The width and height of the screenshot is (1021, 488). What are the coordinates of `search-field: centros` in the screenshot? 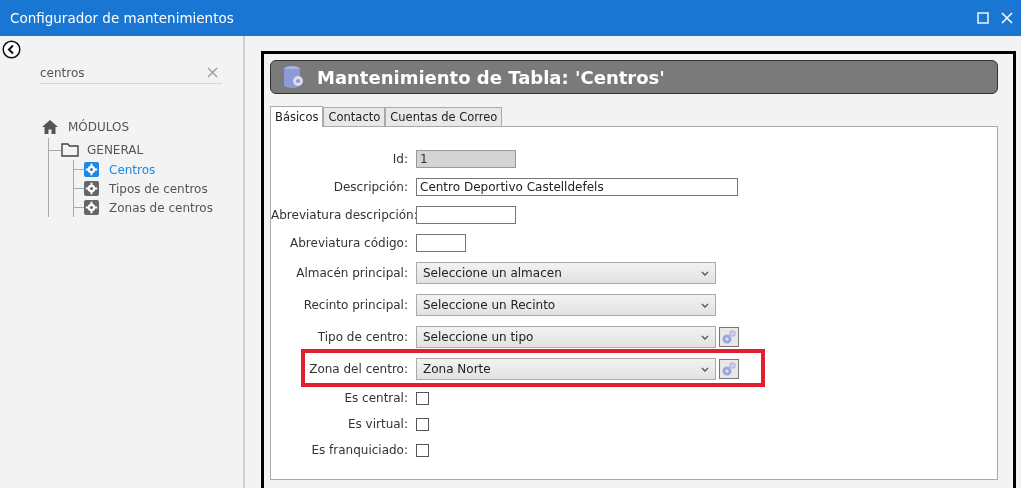 It's located at (131, 73).